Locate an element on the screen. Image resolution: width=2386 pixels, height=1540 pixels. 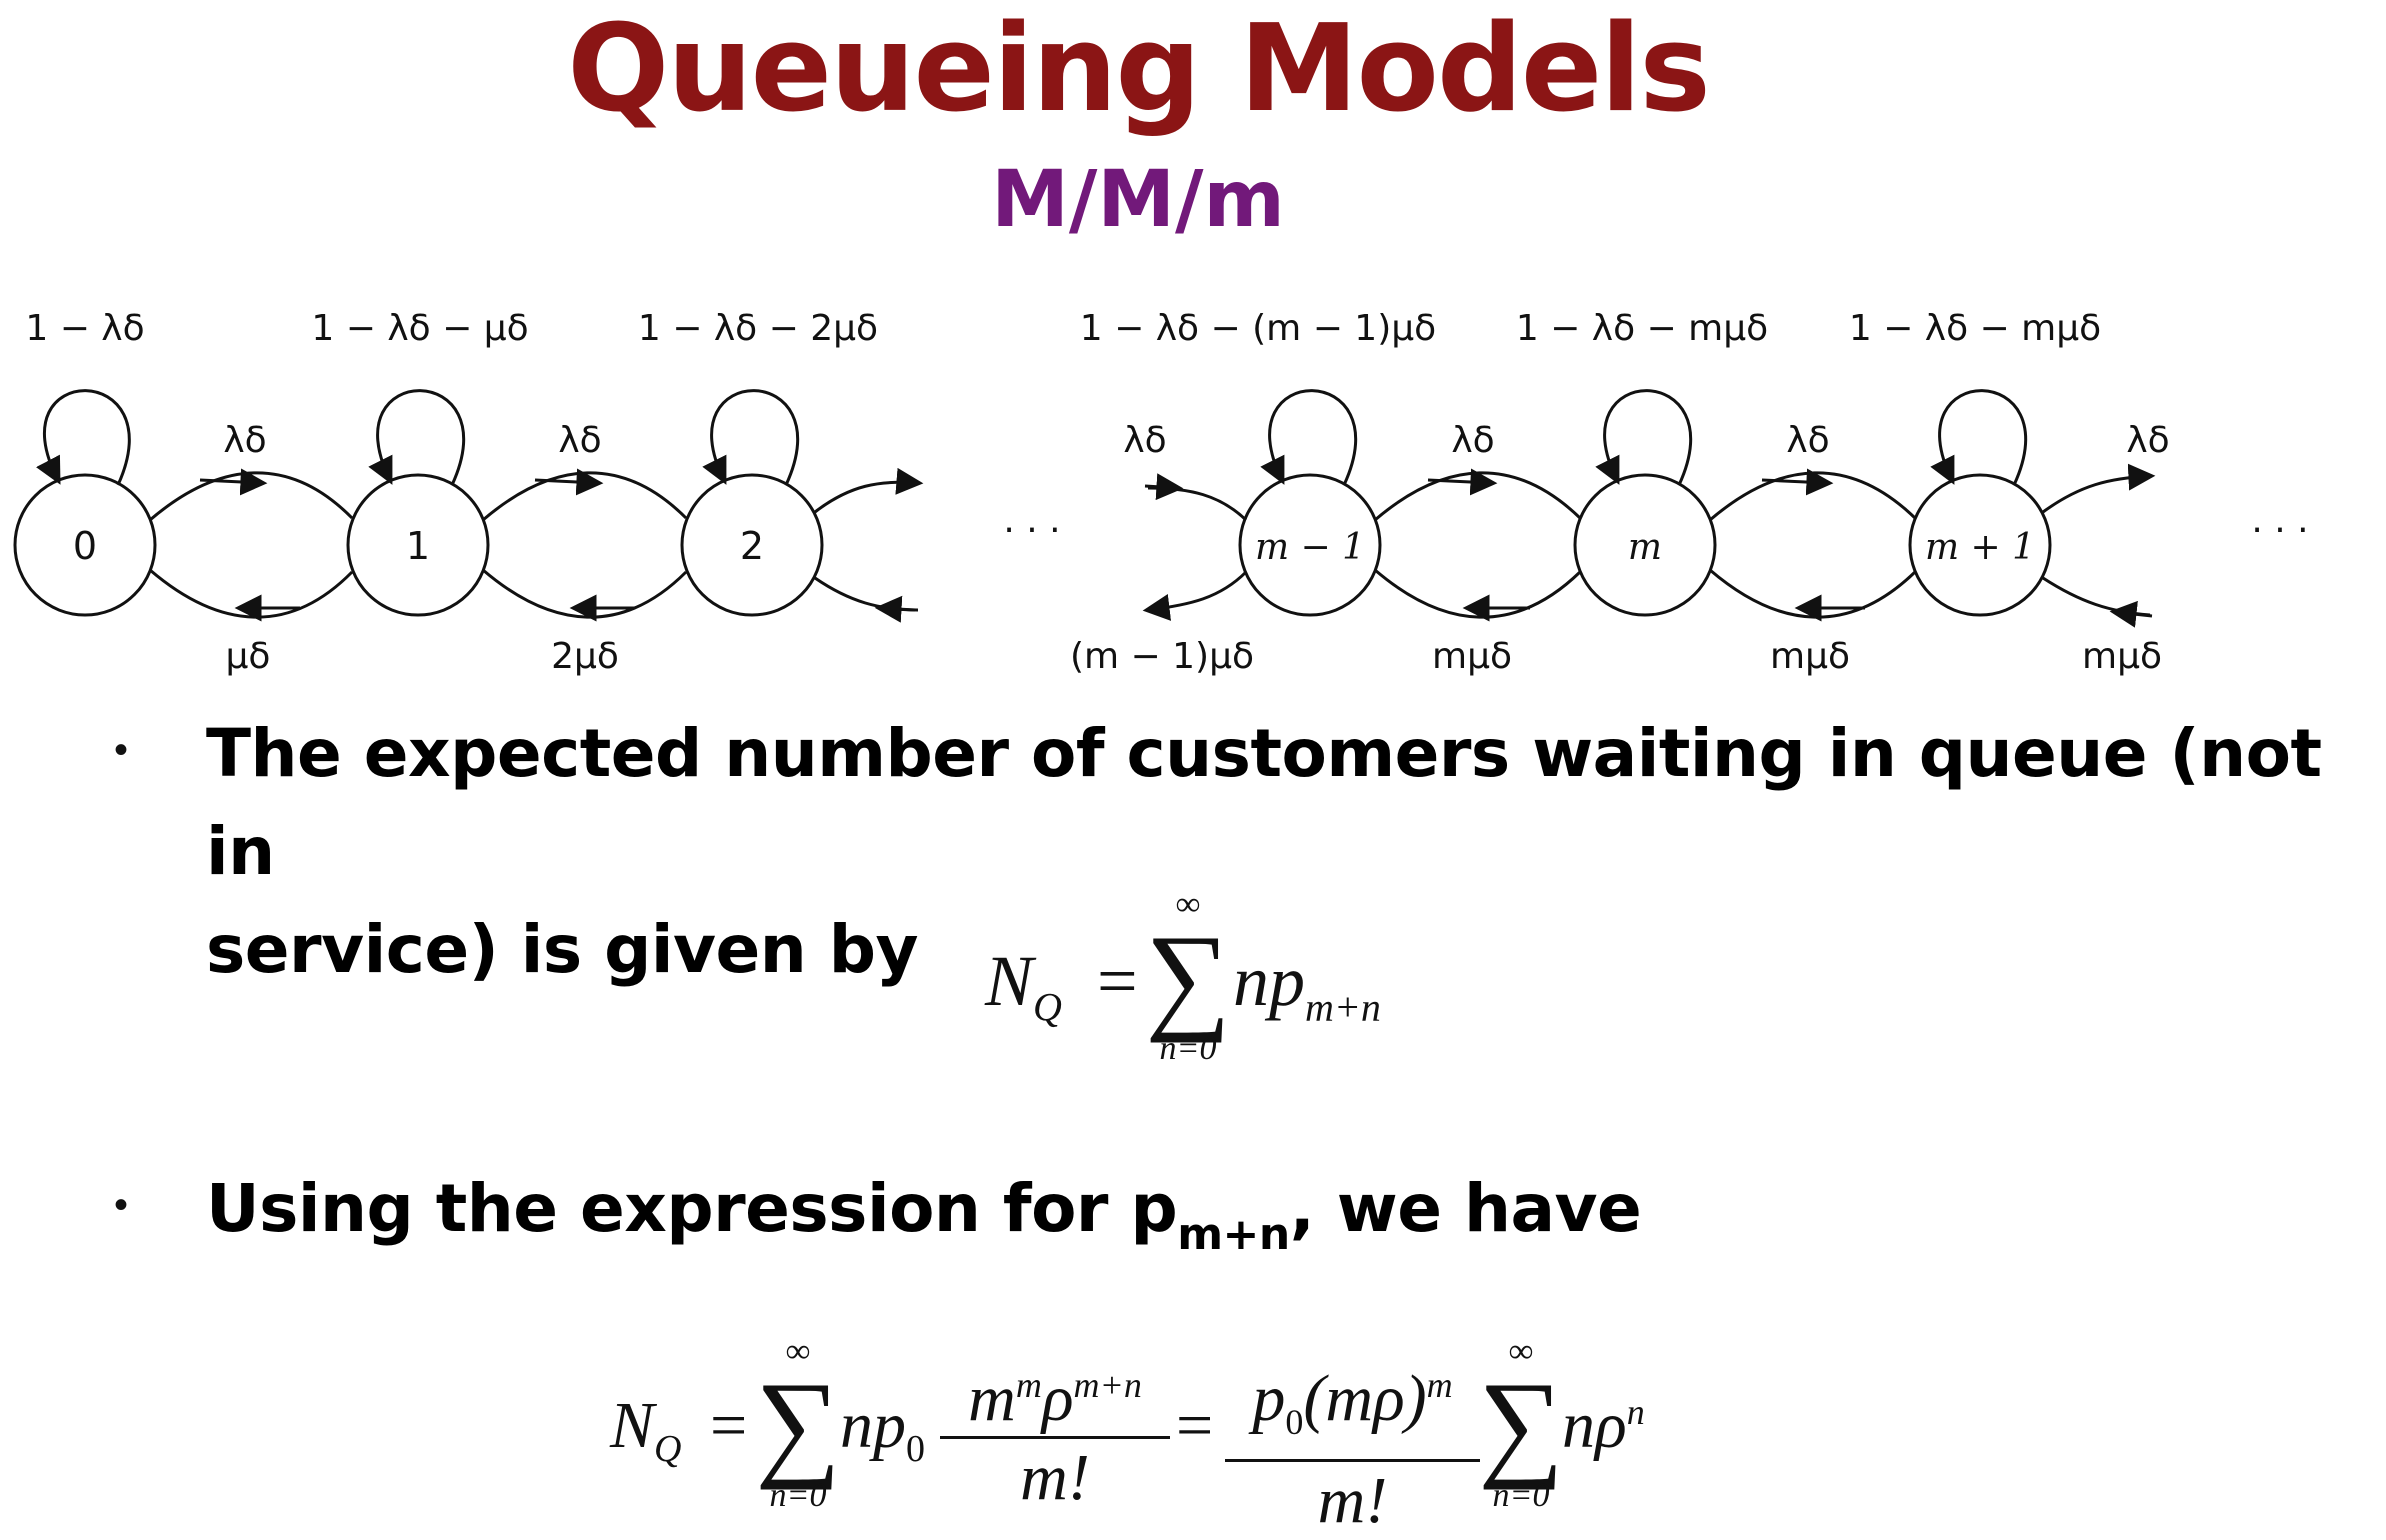
slide-subtitle: M/M/m is located at coordinates (1138, 200).